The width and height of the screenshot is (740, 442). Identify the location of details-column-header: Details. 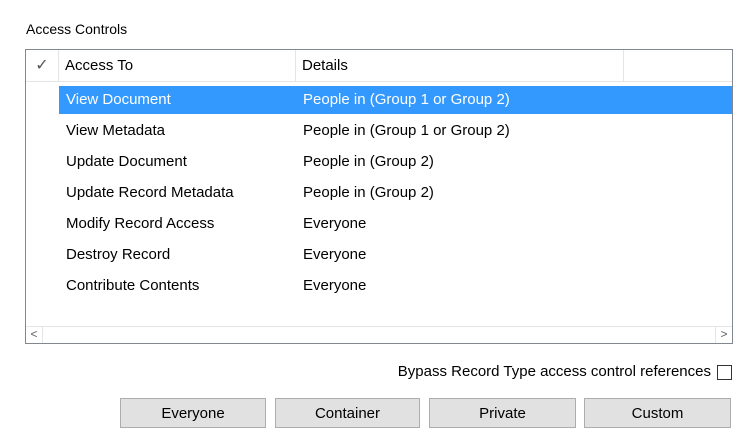
(460, 65).